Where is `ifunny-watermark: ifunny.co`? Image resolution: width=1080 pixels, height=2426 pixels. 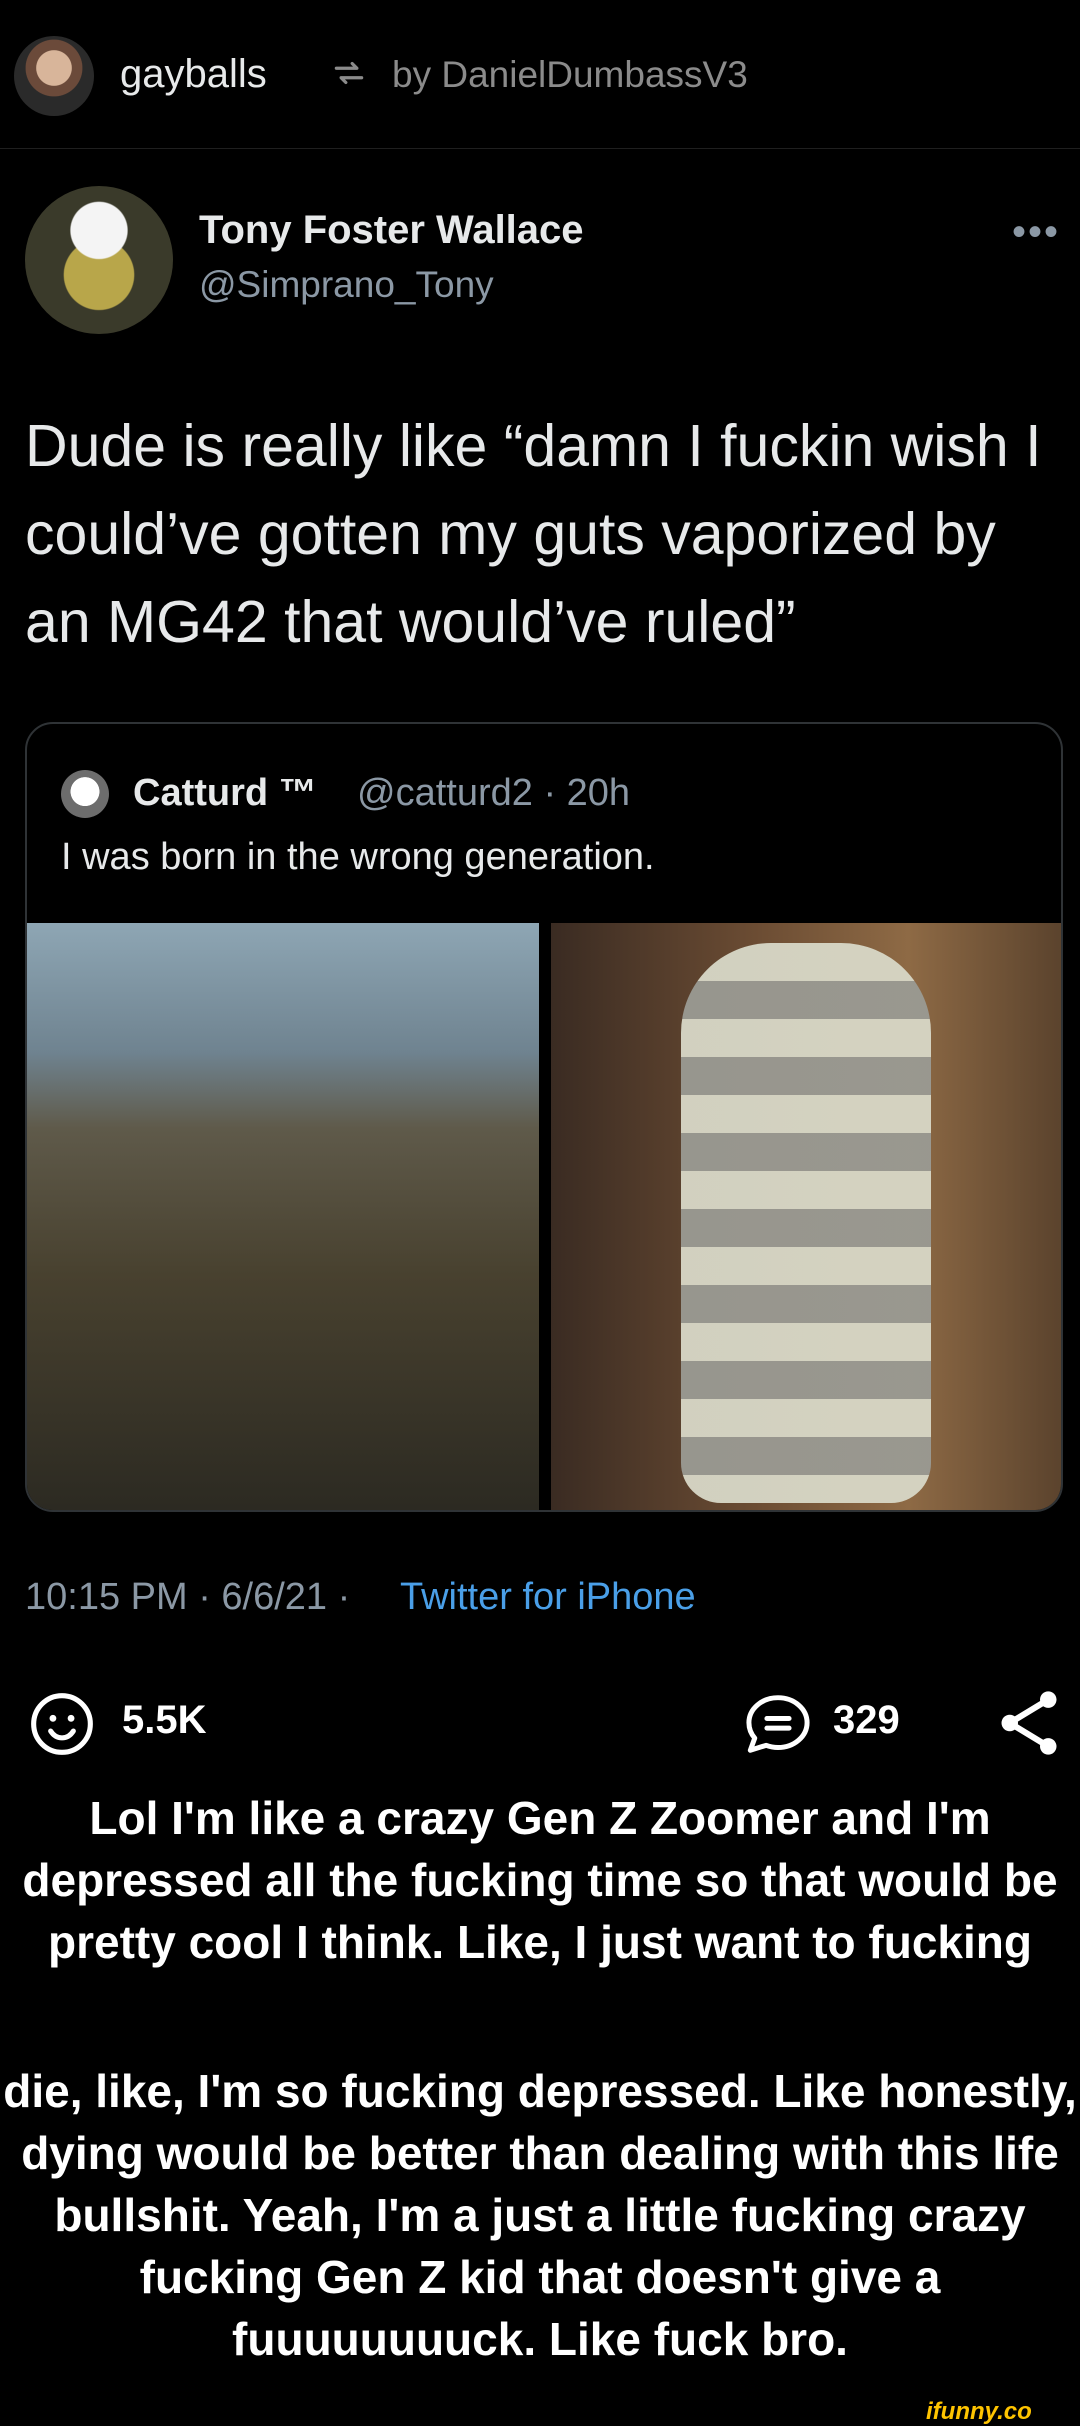 ifunny-watermark: ifunny.co is located at coordinates (979, 2411).